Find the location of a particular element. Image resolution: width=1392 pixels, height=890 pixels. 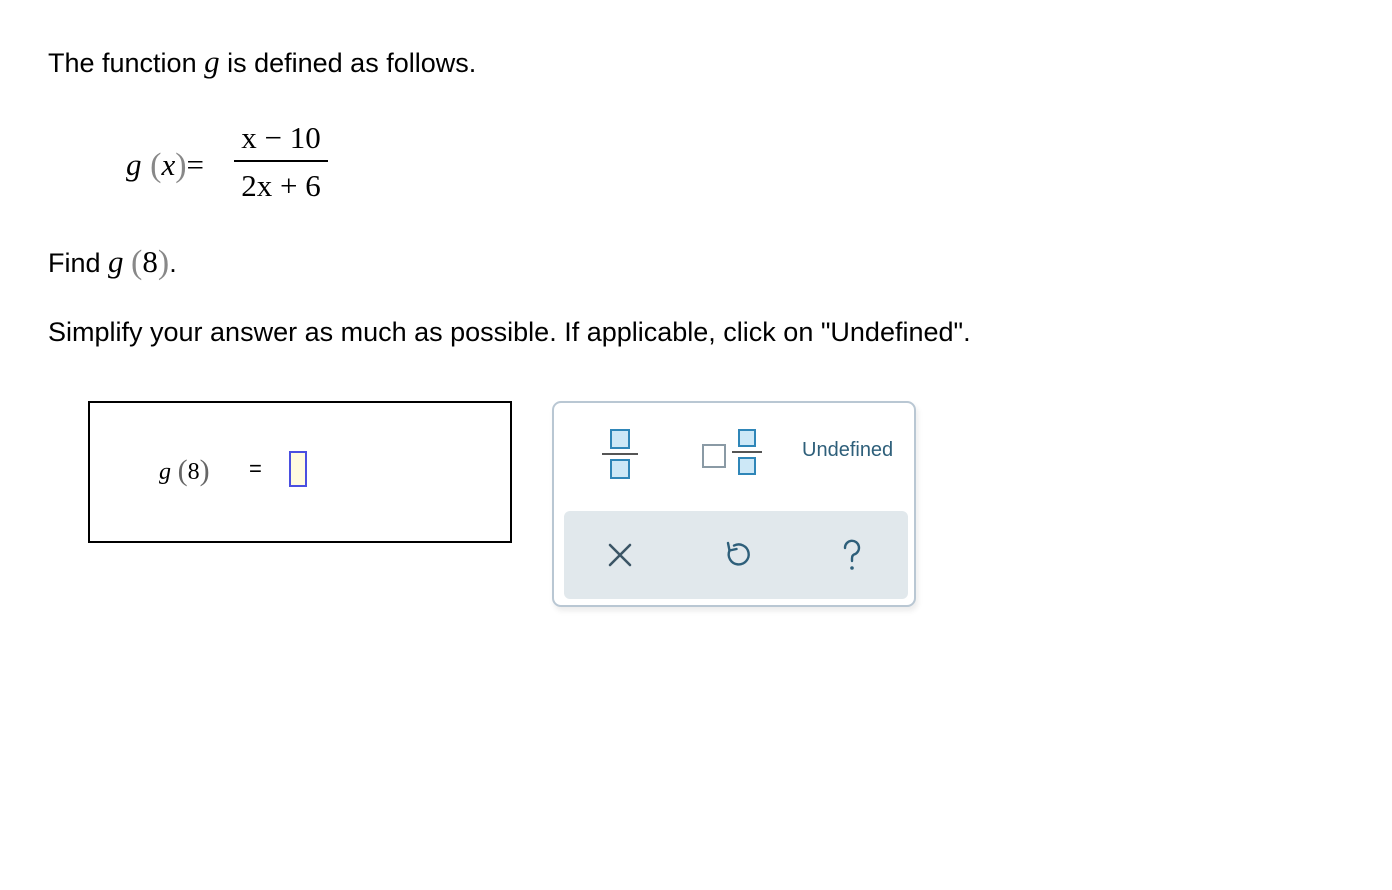

definition-var: x is located at coordinates (168, 164).